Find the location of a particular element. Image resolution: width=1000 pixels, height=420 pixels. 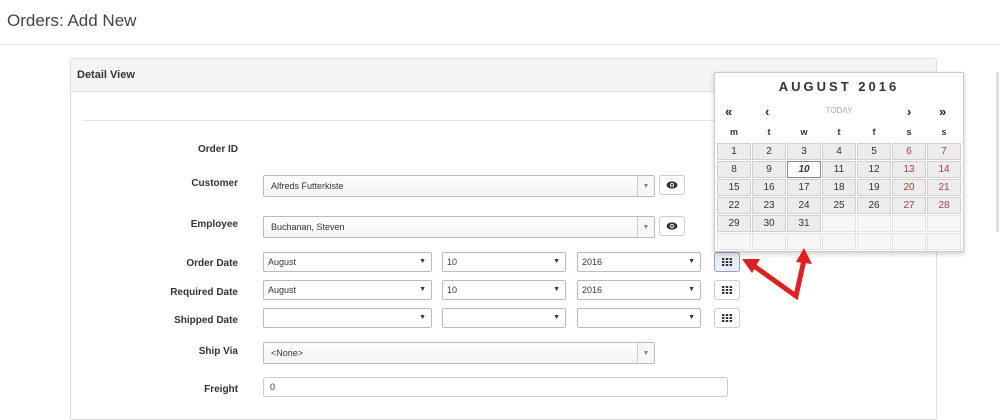

calendar-day: 20 is located at coordinates (909, 187).